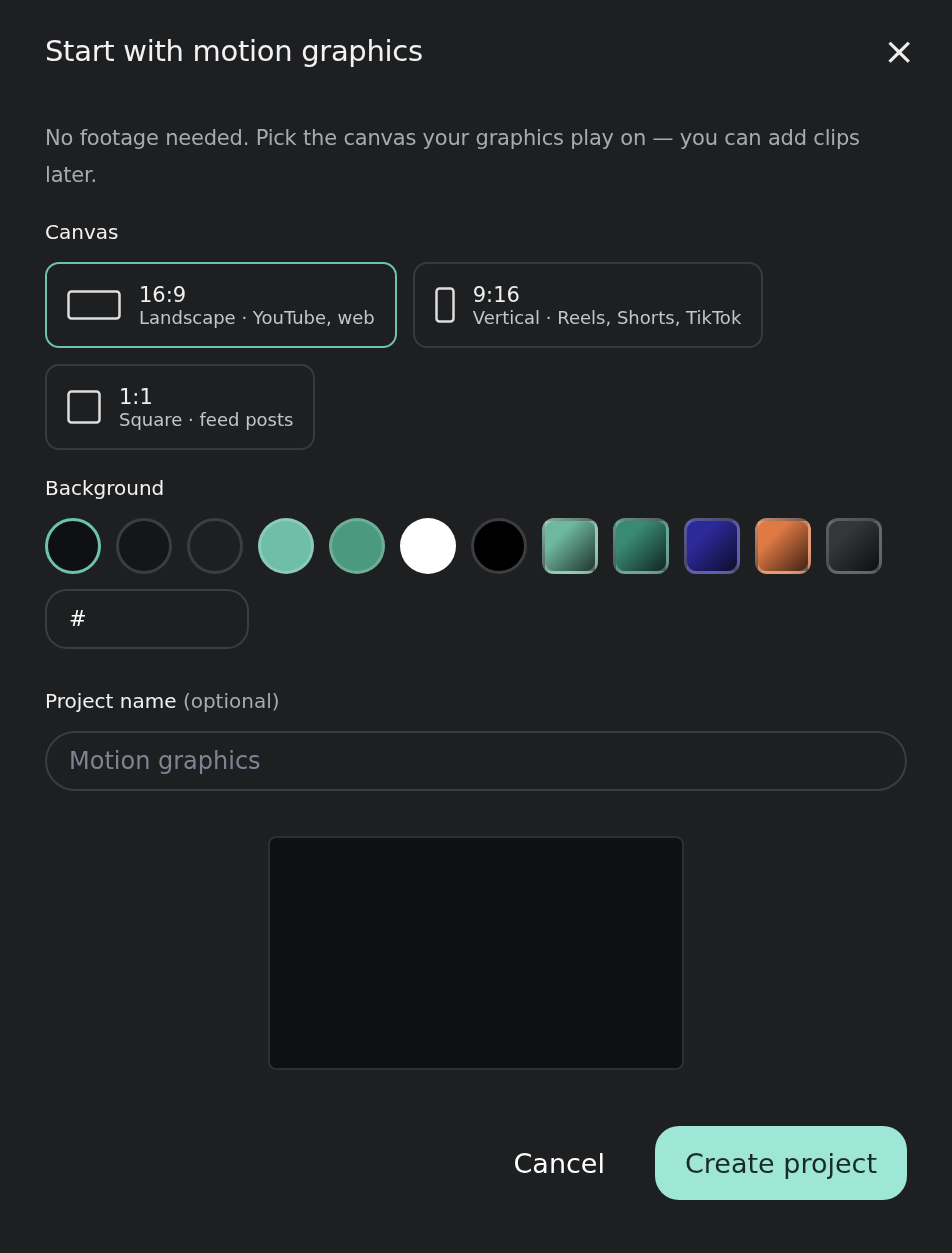 This screenshot has height=1253, width=952. Describe the element at coordinates (496, 294) in the screenshot. I see `ratio-label: 9:16` at that location.